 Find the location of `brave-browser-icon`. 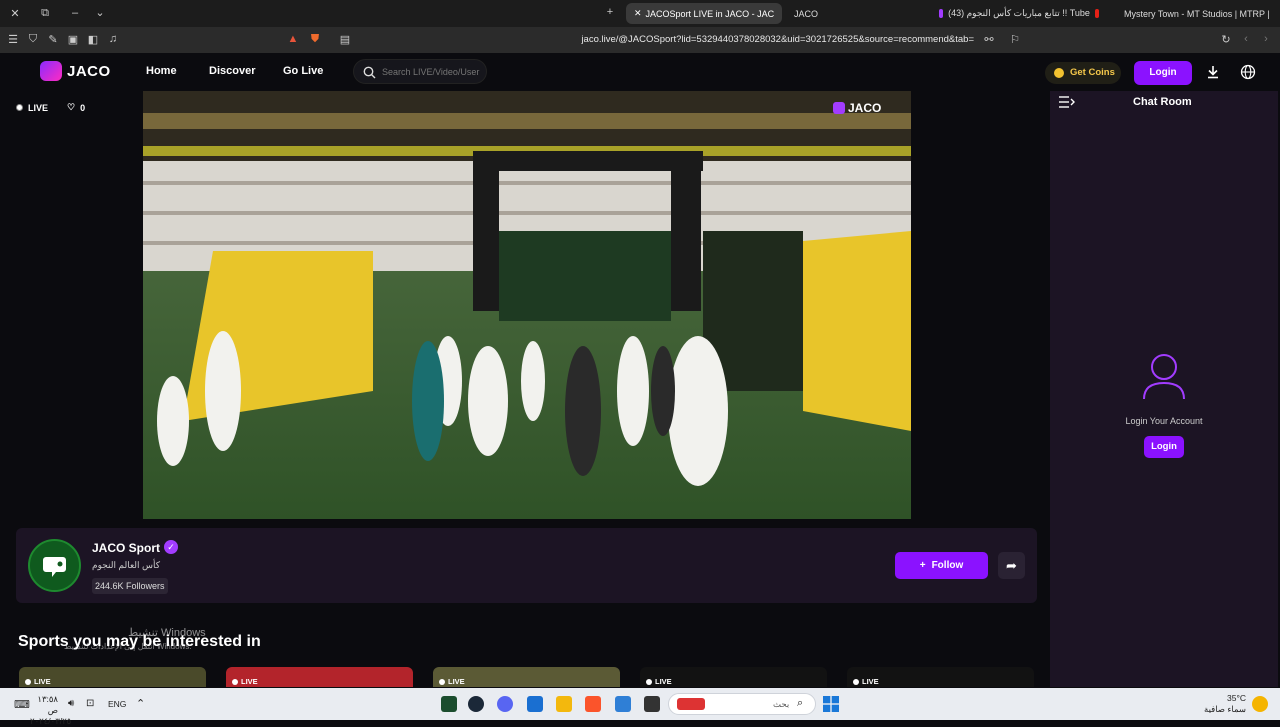

brave-browser-icon is located at coordinates (593, 704).